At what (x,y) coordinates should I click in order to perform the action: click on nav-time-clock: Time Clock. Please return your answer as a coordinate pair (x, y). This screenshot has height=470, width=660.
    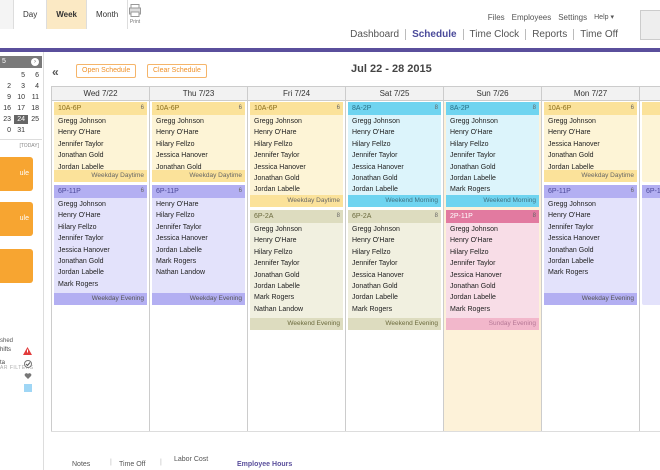
    Looking at the image, I should click on (494, 34).